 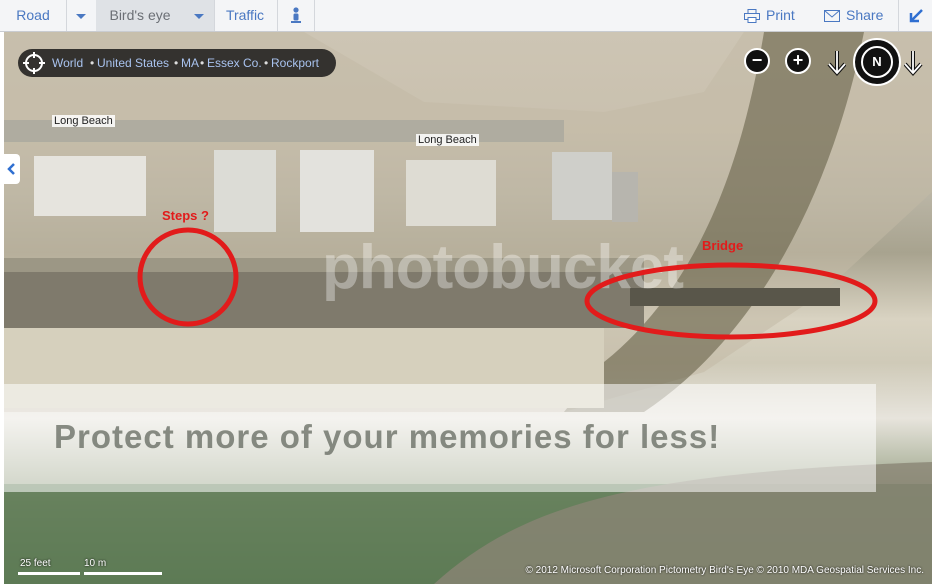 What do you see at coordinates (752, 16) in the screenshot?
I see `printer-icon` at bounding box center [752, 16].